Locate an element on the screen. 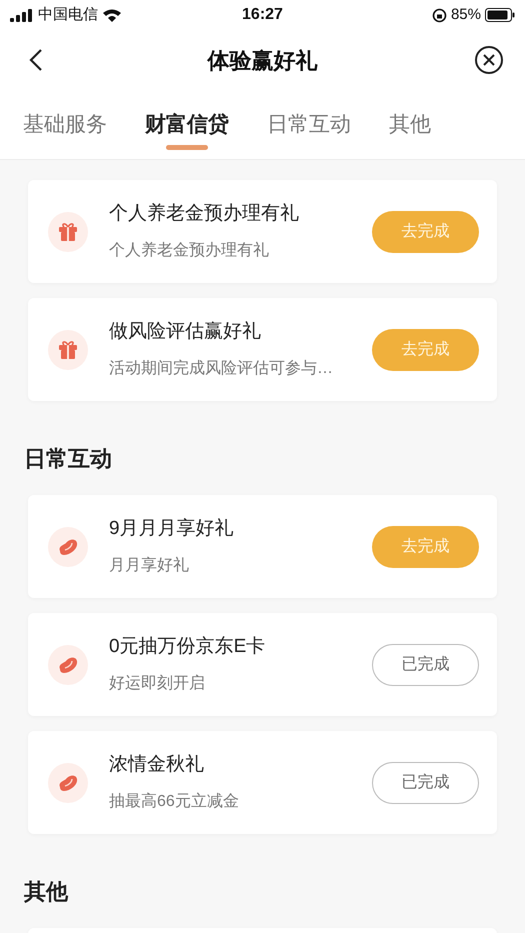  battery-icon is located at coordinates (499, 15).